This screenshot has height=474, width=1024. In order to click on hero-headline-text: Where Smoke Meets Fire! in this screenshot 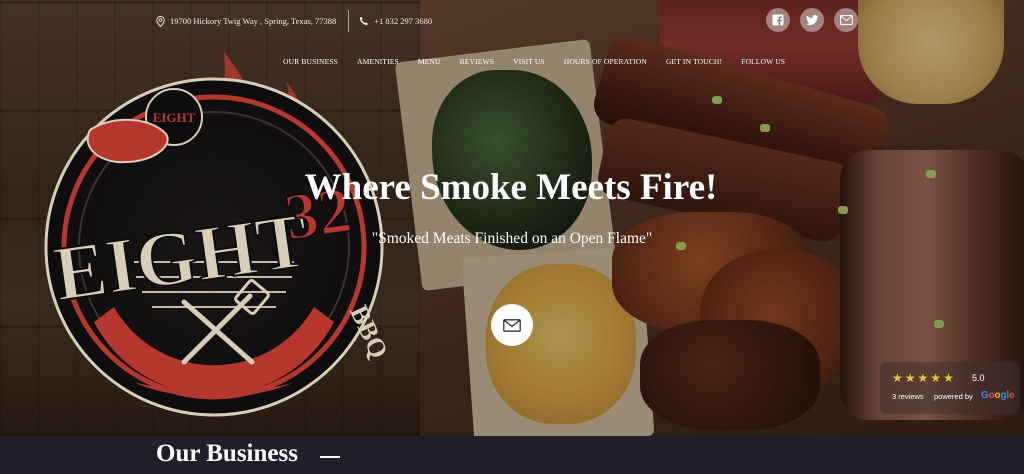, I will do `click(511, 187)`.